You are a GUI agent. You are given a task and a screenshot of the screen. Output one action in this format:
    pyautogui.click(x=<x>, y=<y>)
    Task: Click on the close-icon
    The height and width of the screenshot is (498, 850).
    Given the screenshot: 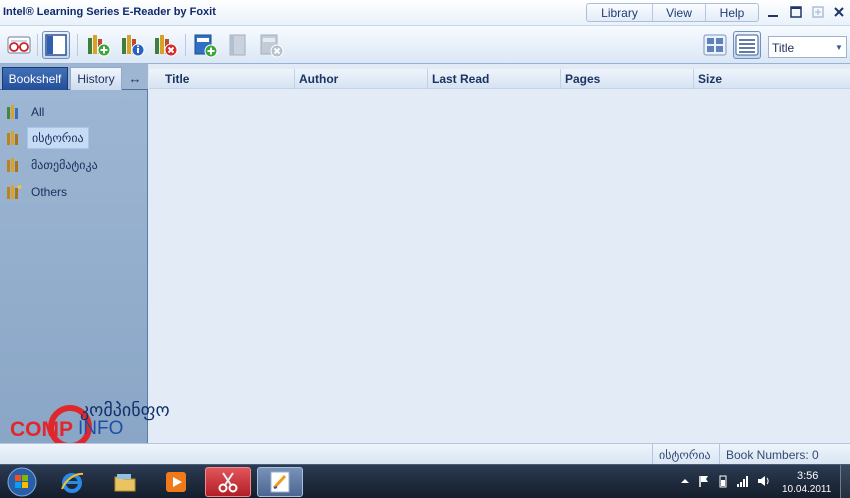 What is the action you would take?
    pyautogui.click(x=839, y=12)
    